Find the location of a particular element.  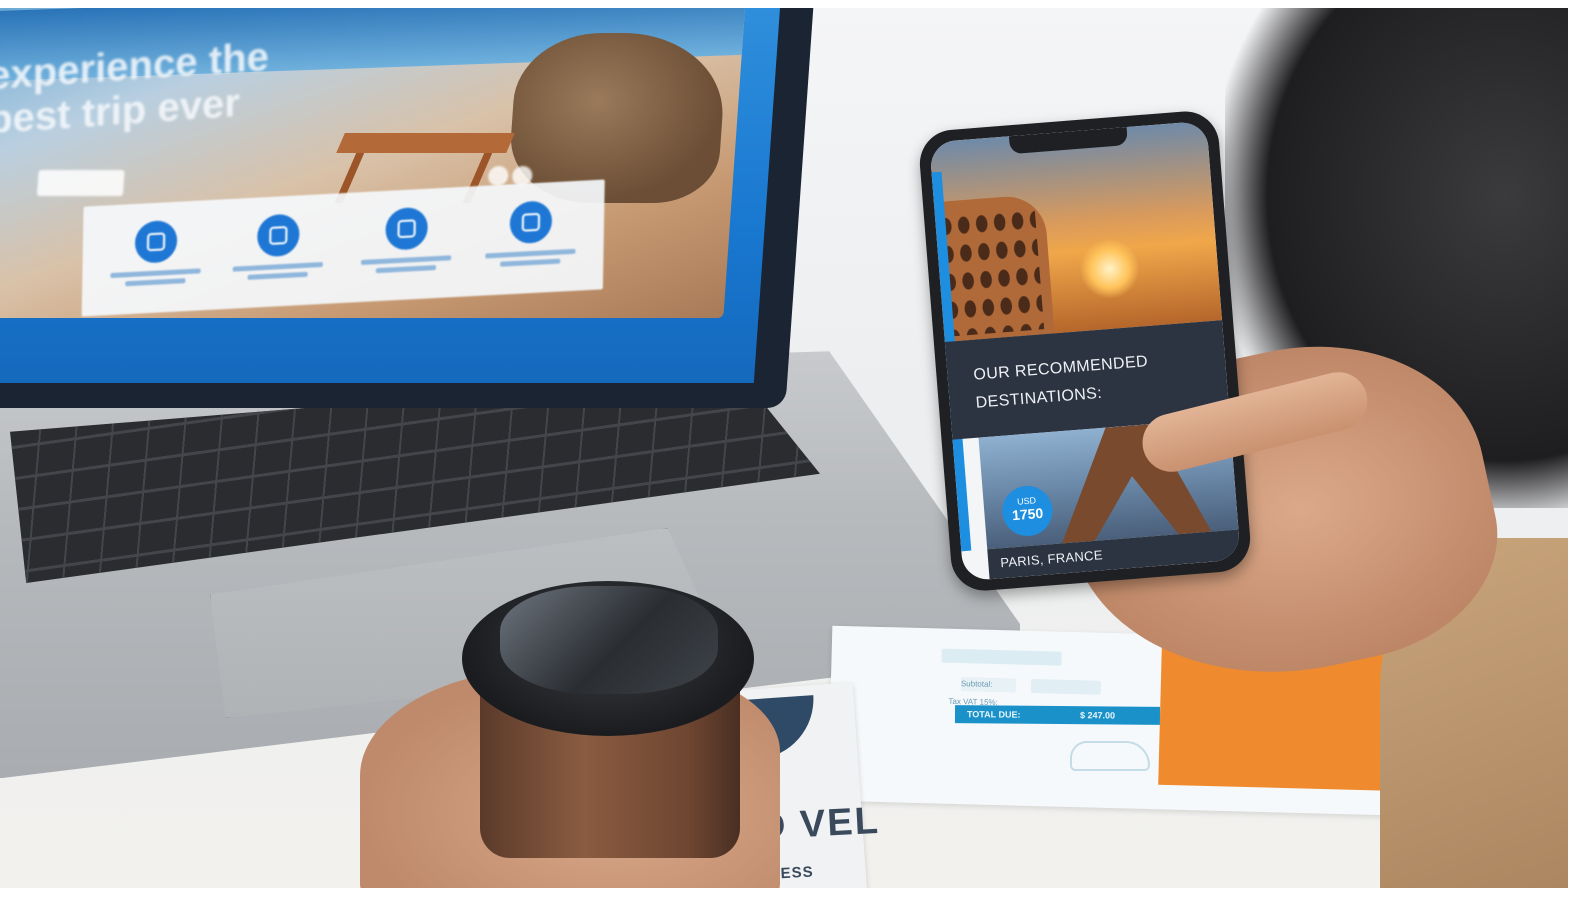

total-due-label: TOTAL DUE: is located at coordinates (993, 714).